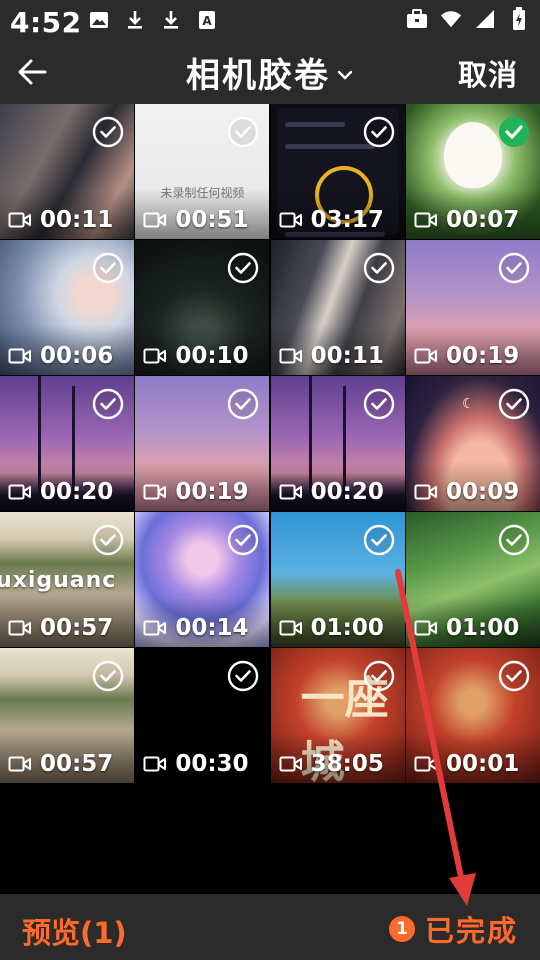 The image size is (540, 960). I want to click on video-duration: 00:30, so click(212, 764).